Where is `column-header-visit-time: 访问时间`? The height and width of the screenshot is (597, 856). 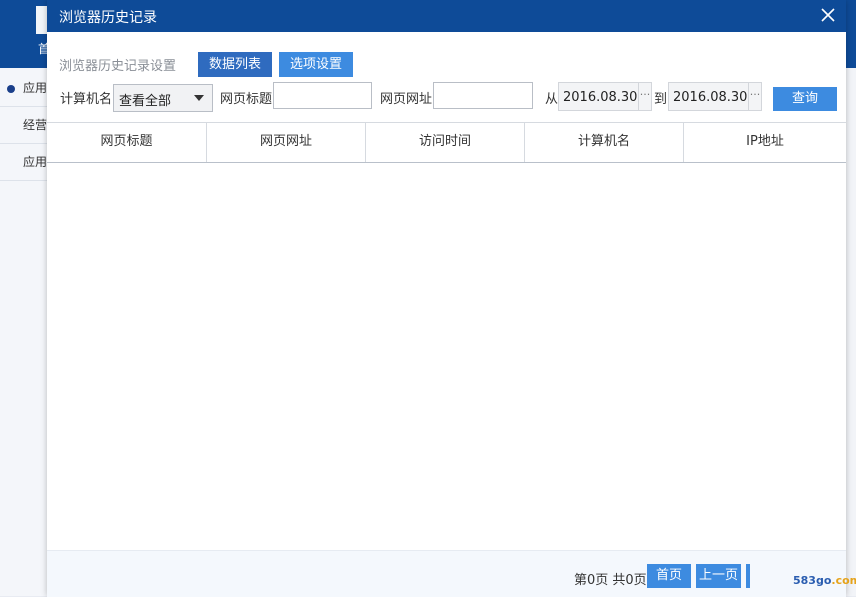 column-header-visit-time: 访问时间 is located at coordinates (445, 142).